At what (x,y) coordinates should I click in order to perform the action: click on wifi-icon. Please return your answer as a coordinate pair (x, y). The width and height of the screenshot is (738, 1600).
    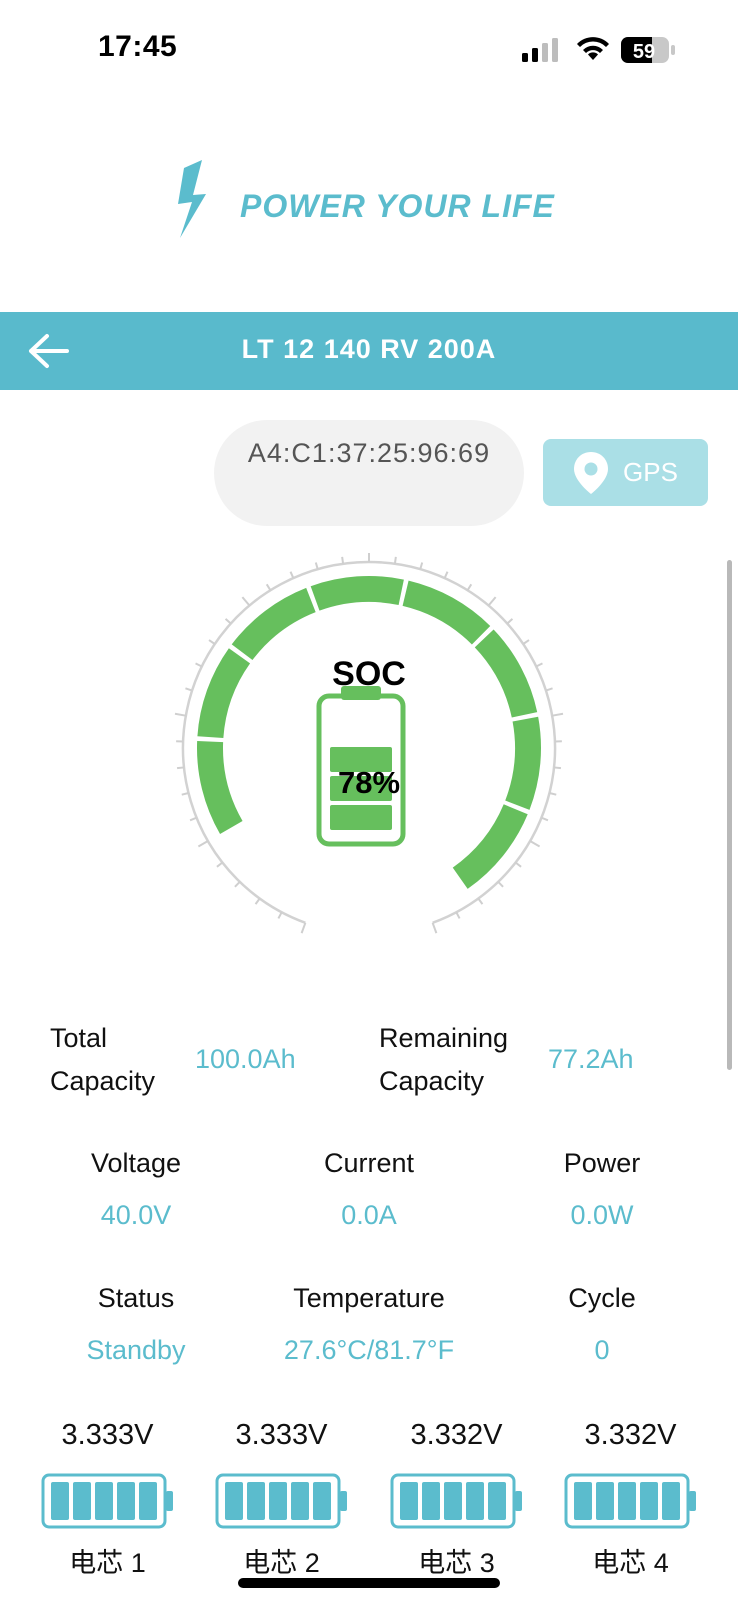
    Looking at the image, I should click on (593, 48).